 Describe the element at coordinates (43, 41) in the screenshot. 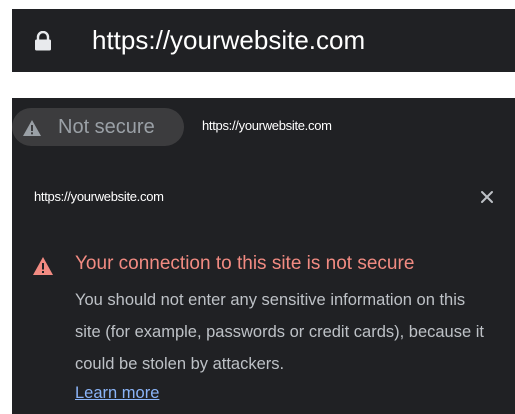

I see `lock-icon` at that location.